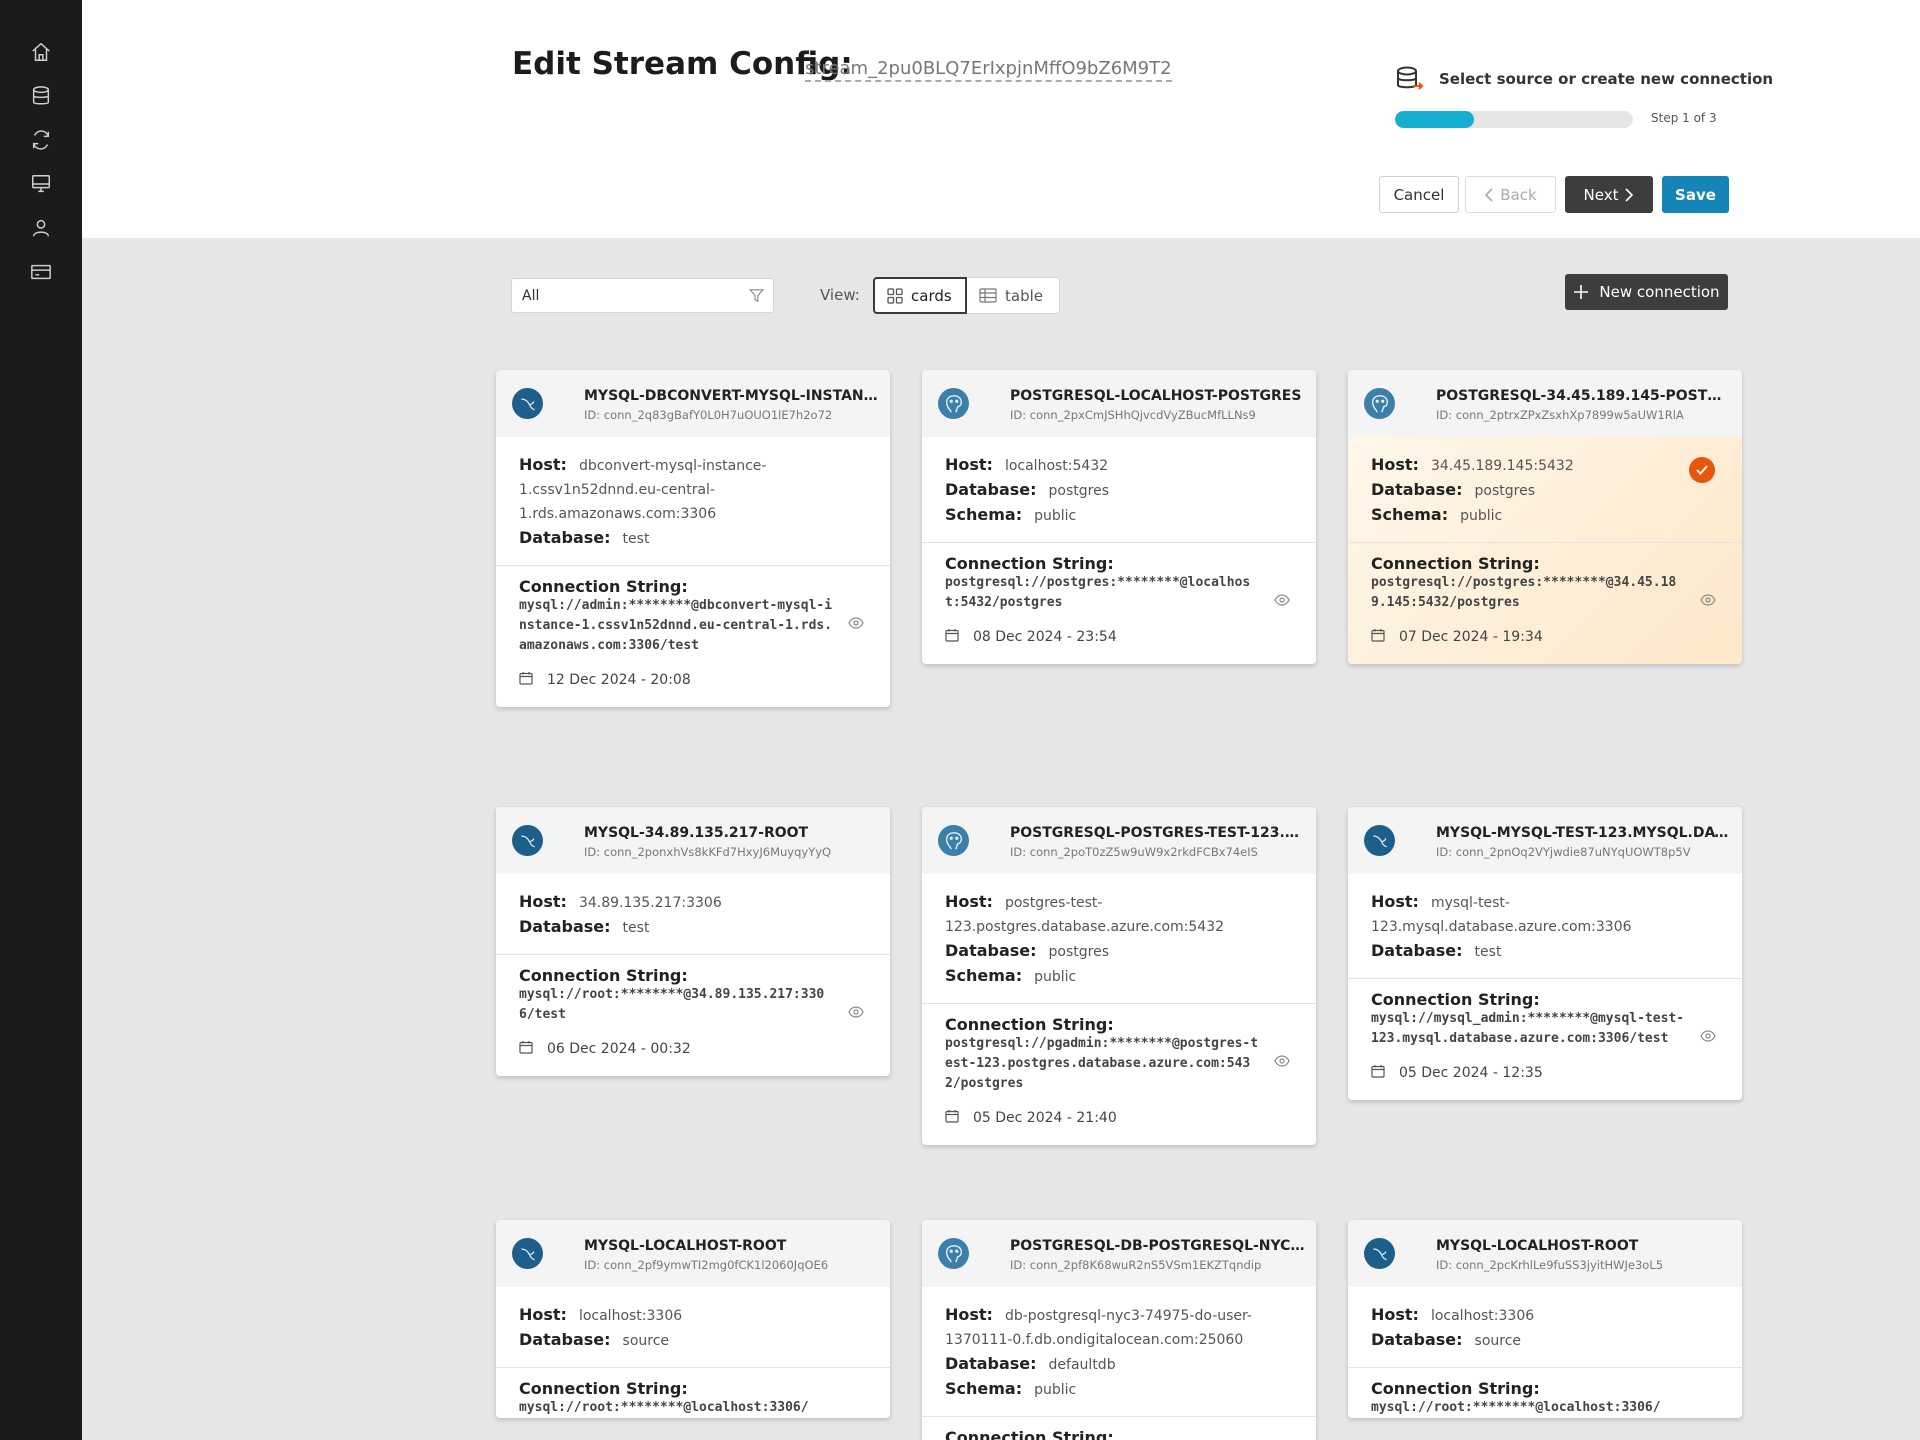  I want to click on billing-icon, so click(41, 272).